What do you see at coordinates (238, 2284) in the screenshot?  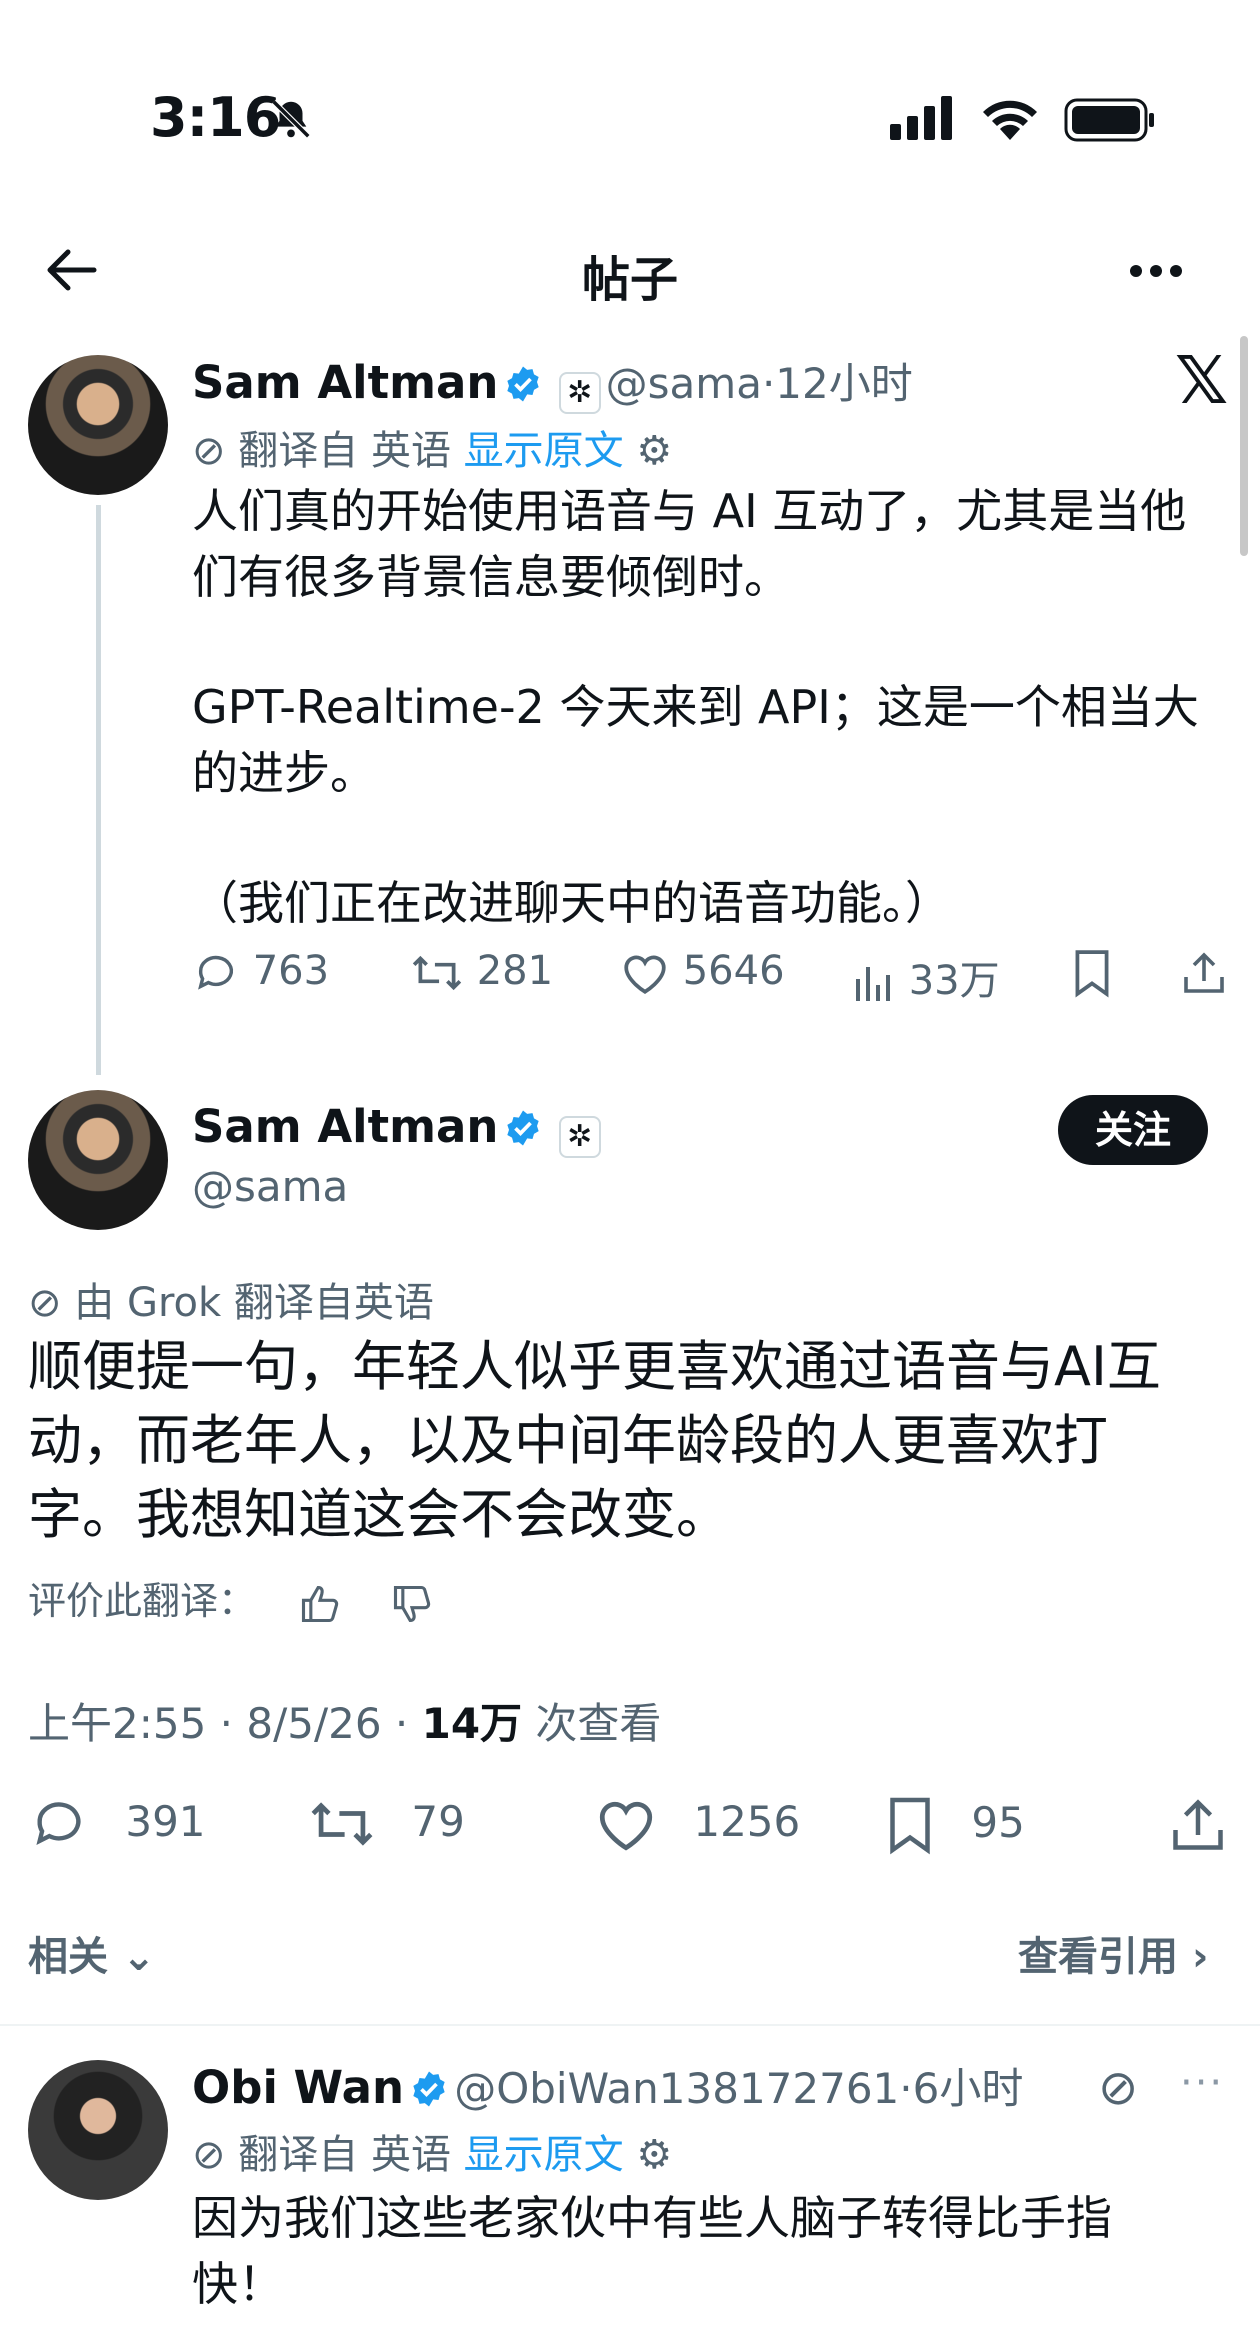 I see `tweet-line: 快！` at bounding box center [238, 2284].